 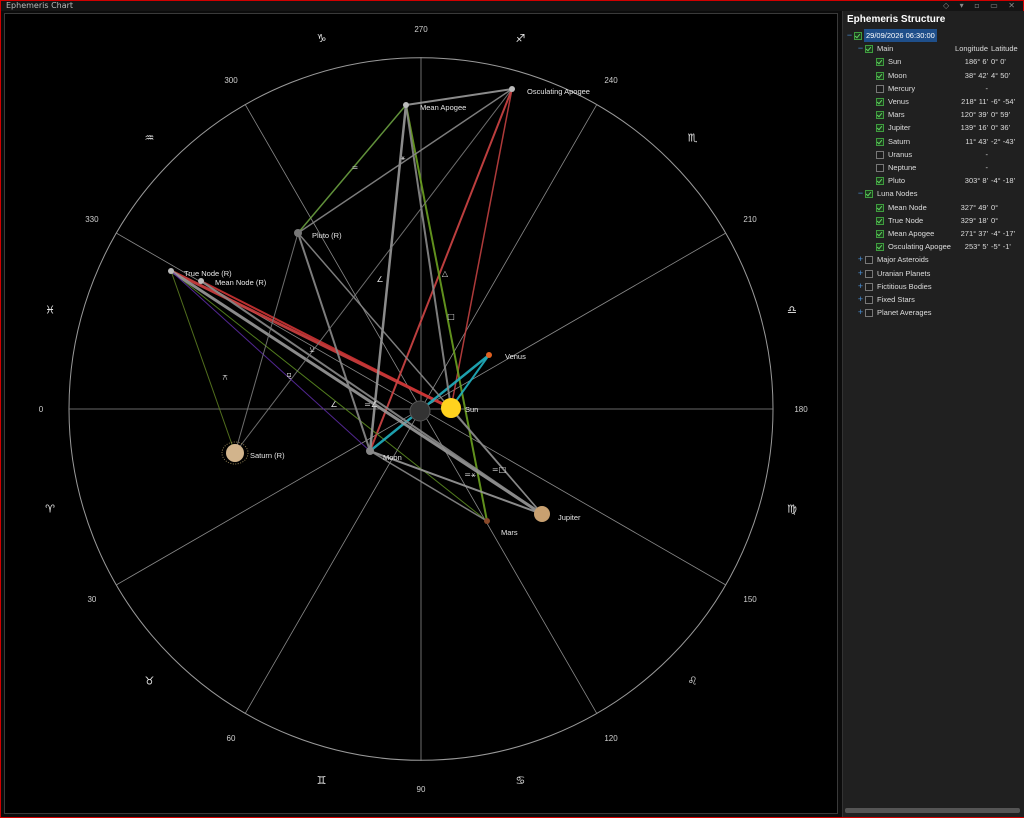 What do you see at coordinates (420, 411) in the screenshot?
I see `earth-icon` at bounding box center [420, 411].